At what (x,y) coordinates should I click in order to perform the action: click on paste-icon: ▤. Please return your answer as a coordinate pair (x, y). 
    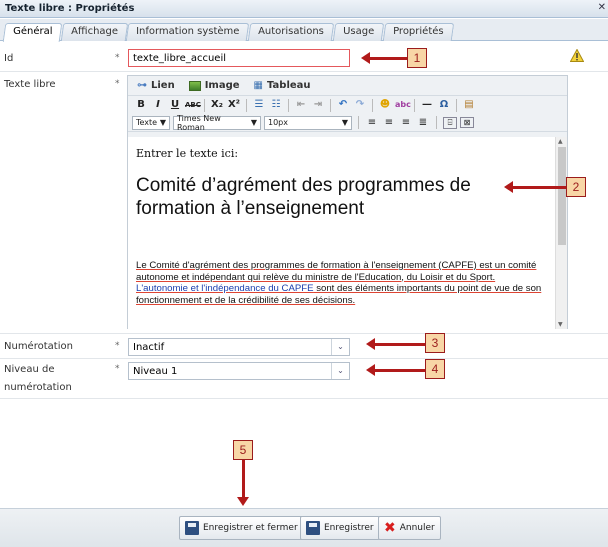
    Looking at the image, I should click on (469, 105).